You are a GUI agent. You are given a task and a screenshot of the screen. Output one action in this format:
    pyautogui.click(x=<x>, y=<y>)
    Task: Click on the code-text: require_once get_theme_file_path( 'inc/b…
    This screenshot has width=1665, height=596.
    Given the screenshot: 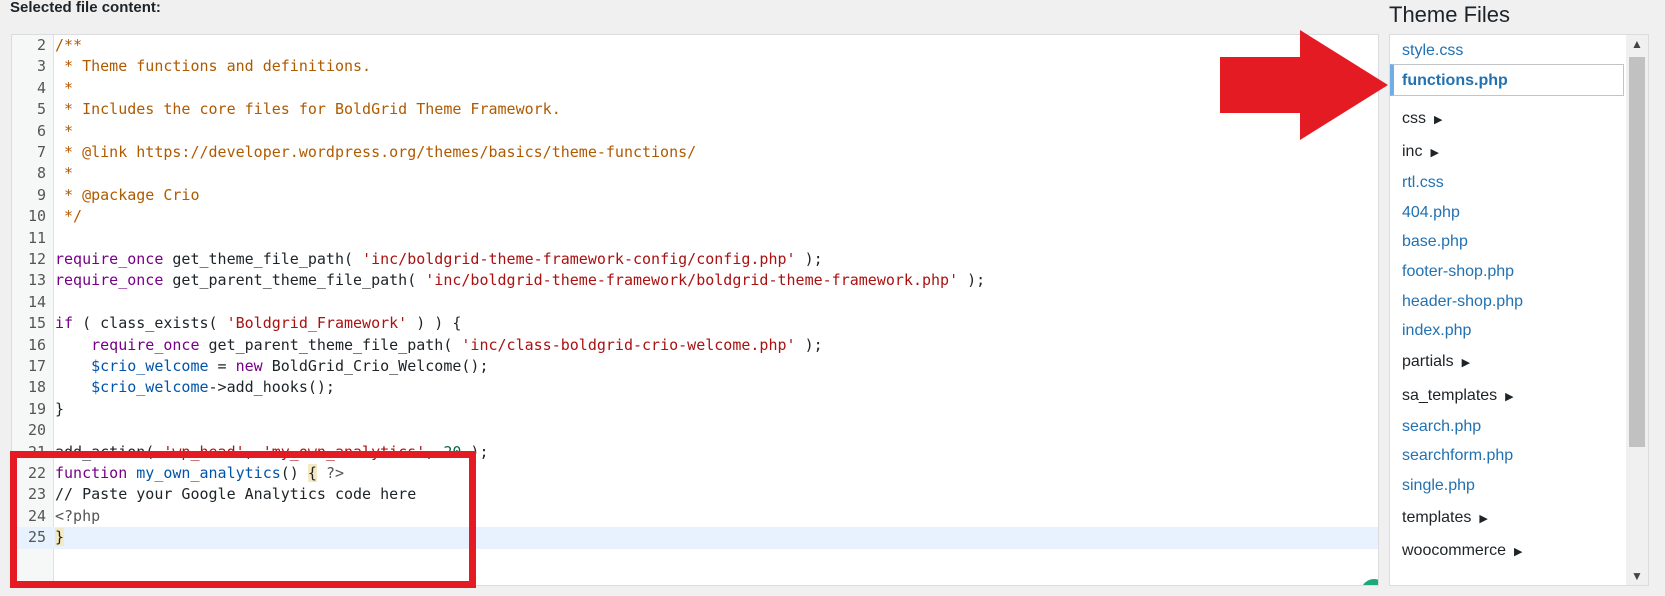 What is the action you would take?
    pyautogui.click(x=439, y=259)
    